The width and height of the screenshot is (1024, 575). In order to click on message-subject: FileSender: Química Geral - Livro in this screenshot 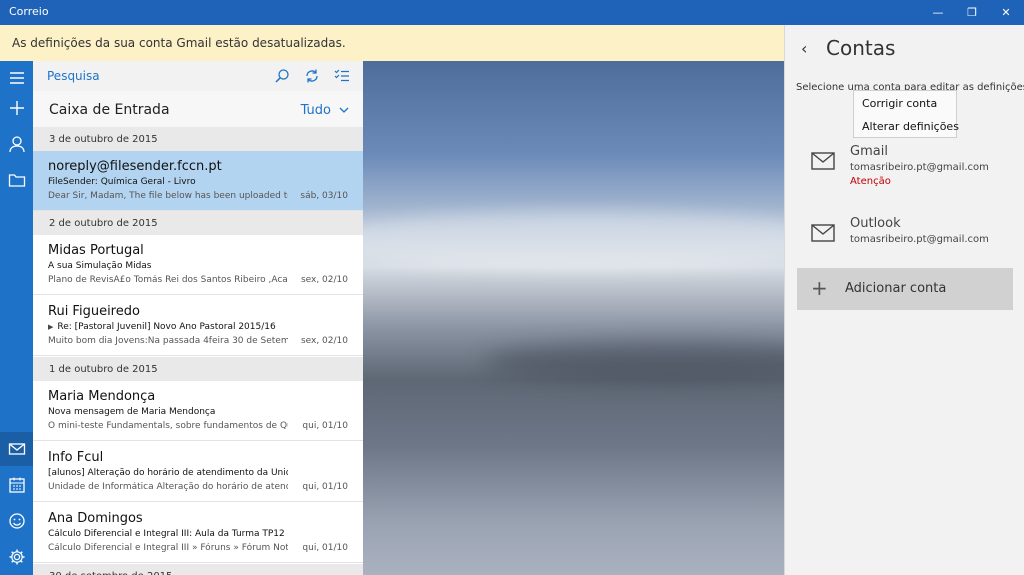, I will do `click(122, 182)`.